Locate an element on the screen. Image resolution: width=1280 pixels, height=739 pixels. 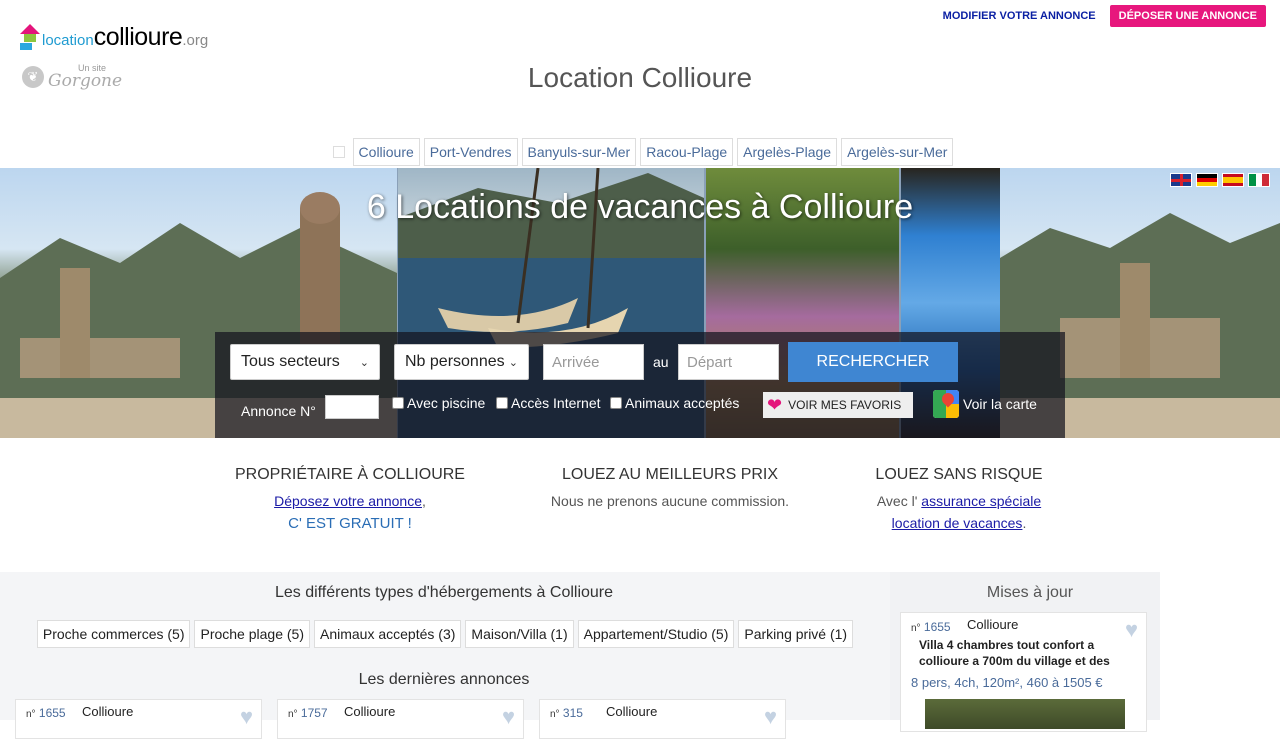
logo-part-collioure: collioure is located at coordinates (138, 37).